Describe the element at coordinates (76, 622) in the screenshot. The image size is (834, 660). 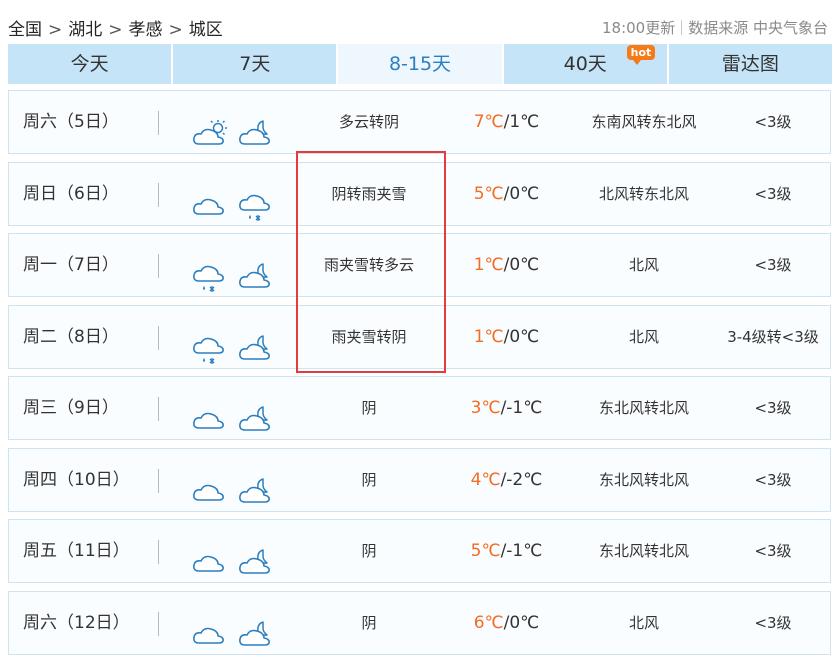
I see `forecast-day: 周六（12日）` at that location.